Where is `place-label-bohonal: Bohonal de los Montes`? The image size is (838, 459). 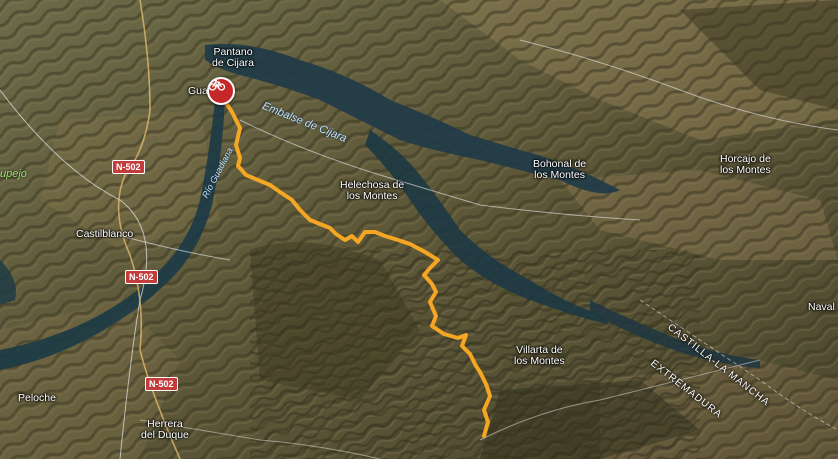 place-label-bohonal: Bohonal de los Montes is located at coordinates (560, 169).